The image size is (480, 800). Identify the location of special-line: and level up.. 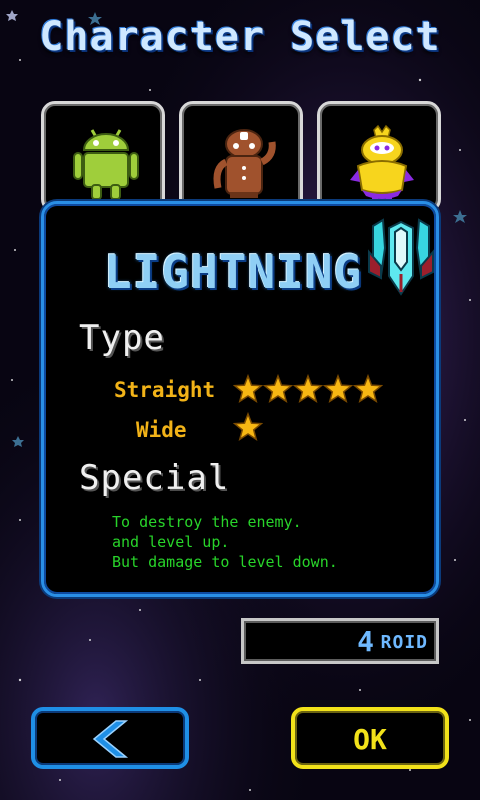
(171, 542).